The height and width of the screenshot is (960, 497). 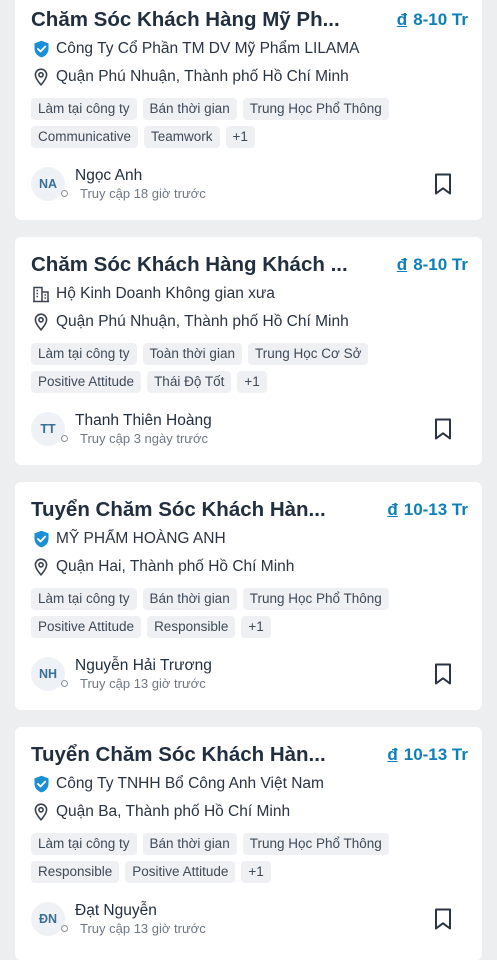 I want to click on skill-tag-row: Responsible Positive Attitude +1, so click(x=251, y=872).